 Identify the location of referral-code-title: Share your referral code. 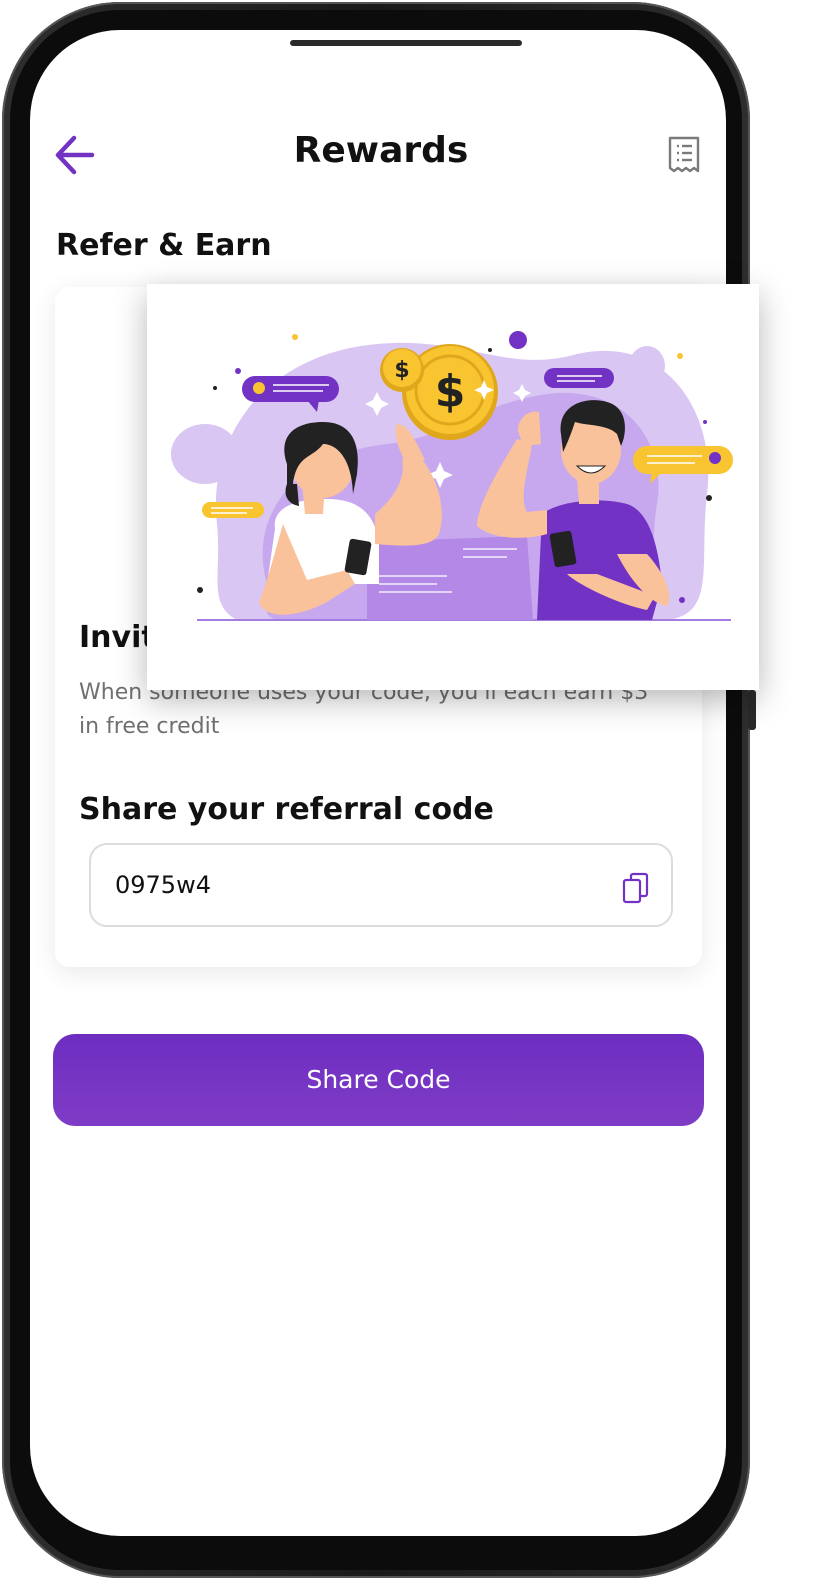
(286, 809).